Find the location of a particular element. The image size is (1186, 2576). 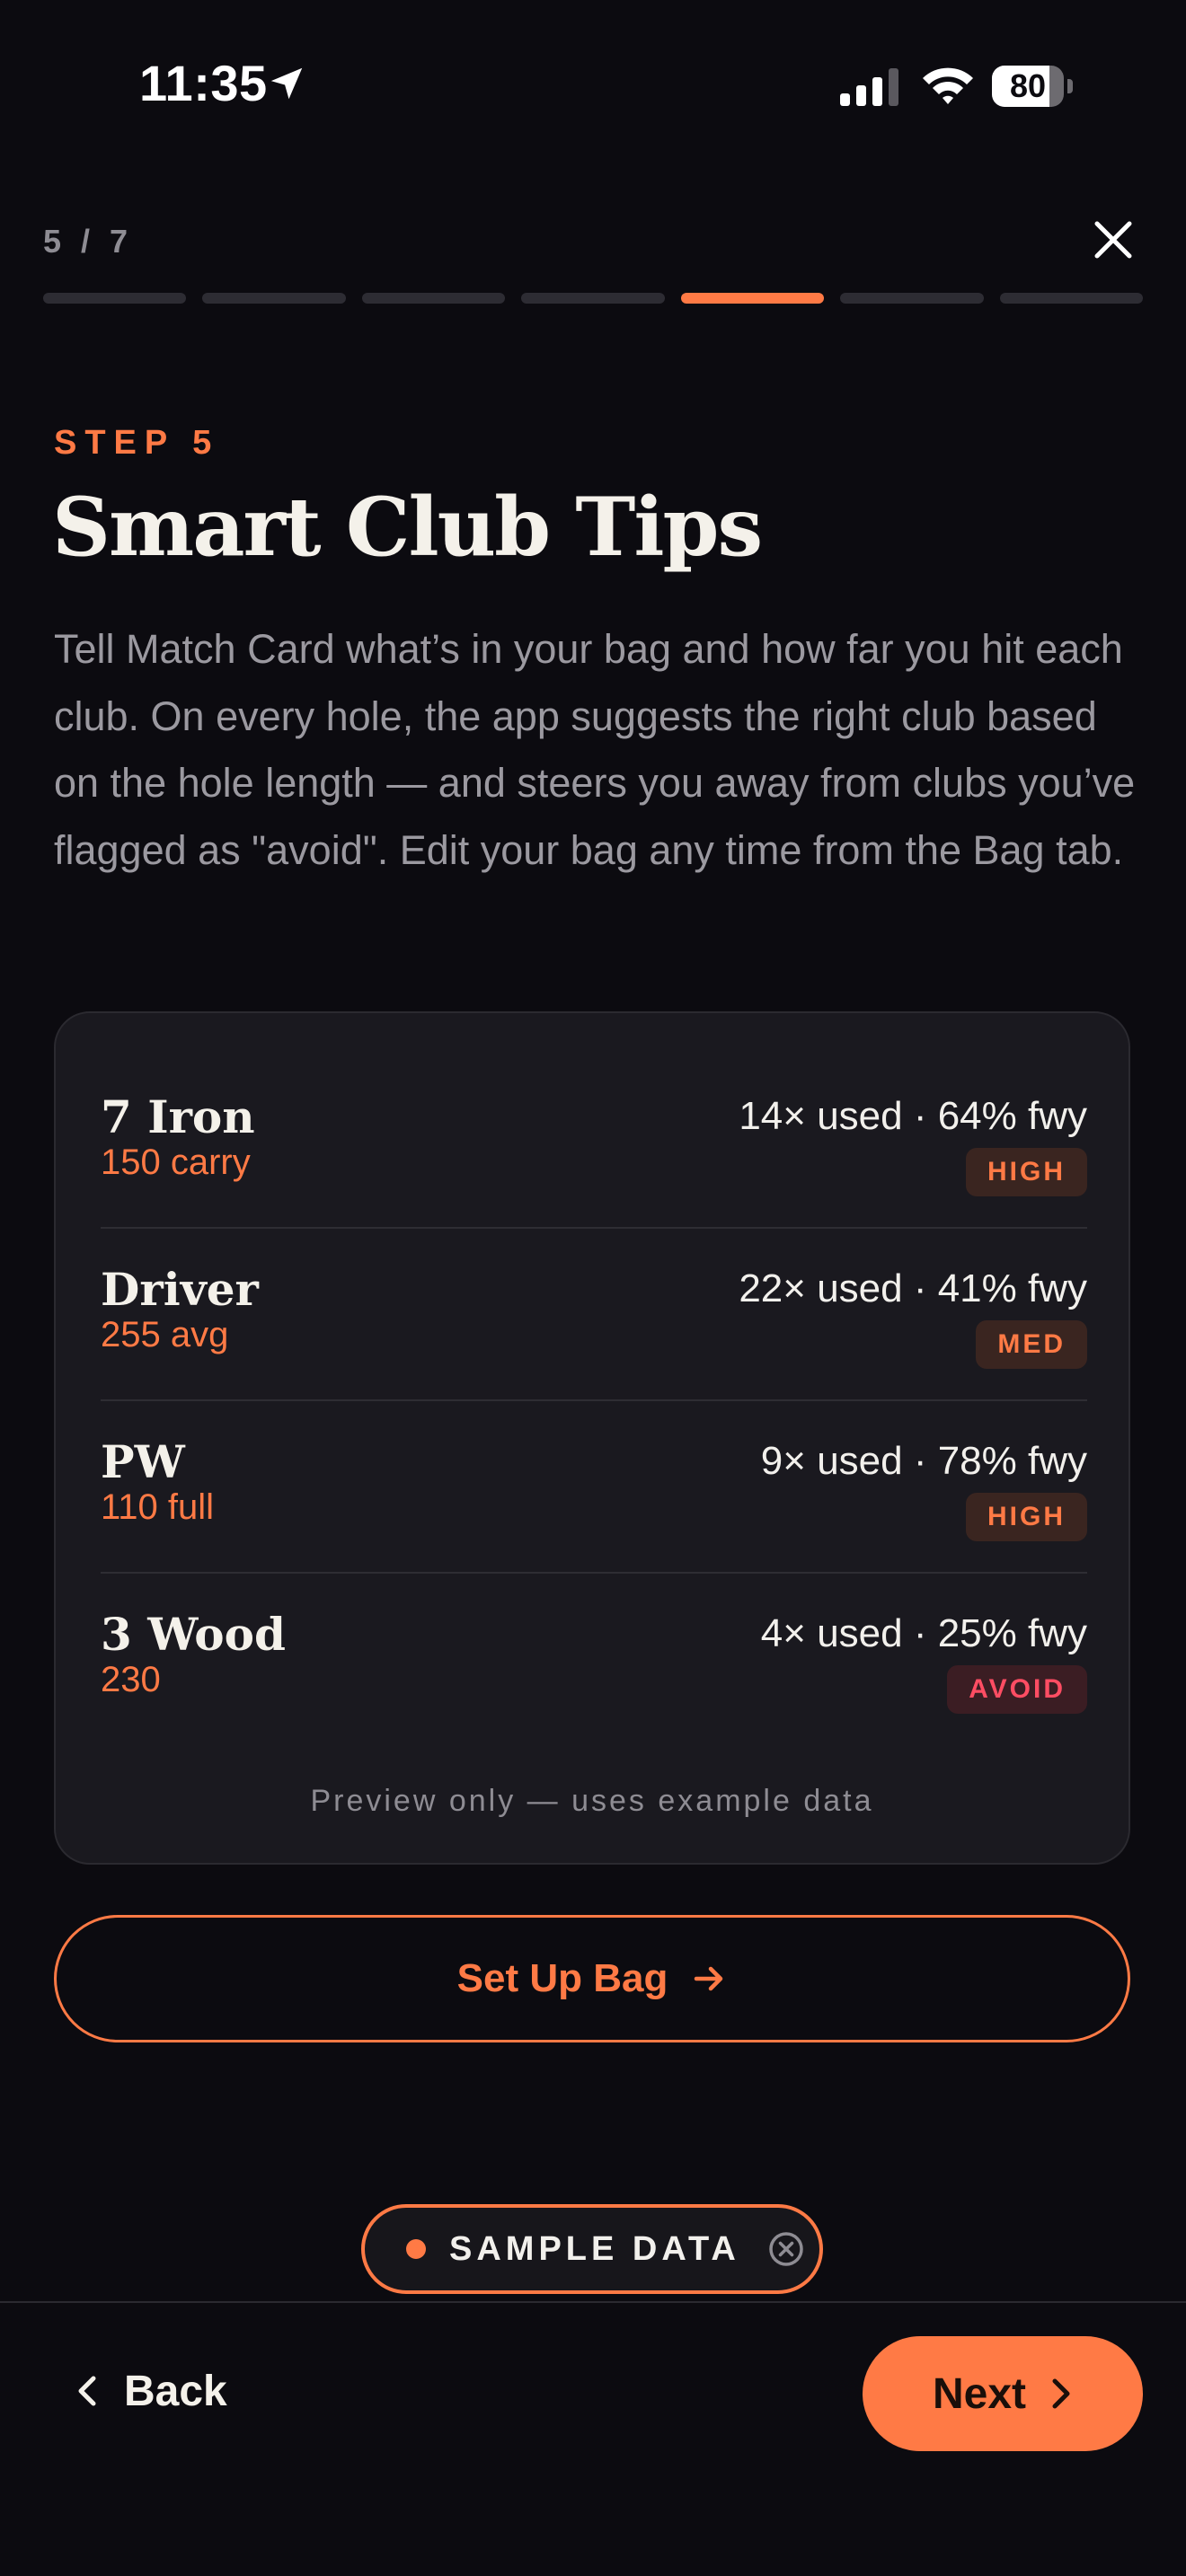

club-stats: 22× used · 41% fwy is located at coordinates (913, 1288).